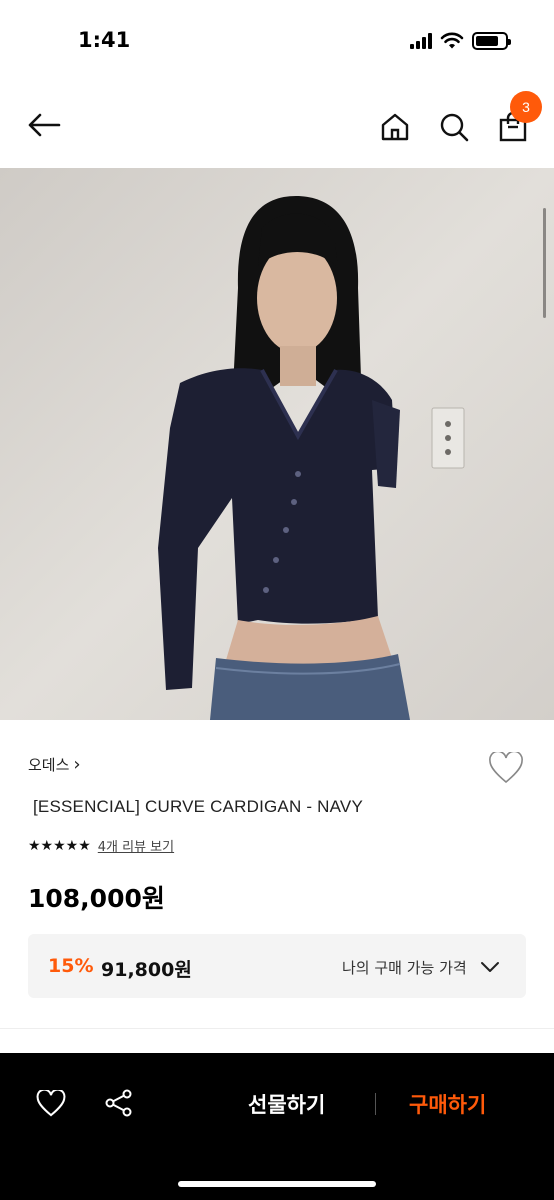 This screenshot has height=1200, width=554. What do you see at coordinates (404, 968) in the screenshot?
I see `discount-label: 나의 구매 가능 가격` at bounding box center [404, 968].